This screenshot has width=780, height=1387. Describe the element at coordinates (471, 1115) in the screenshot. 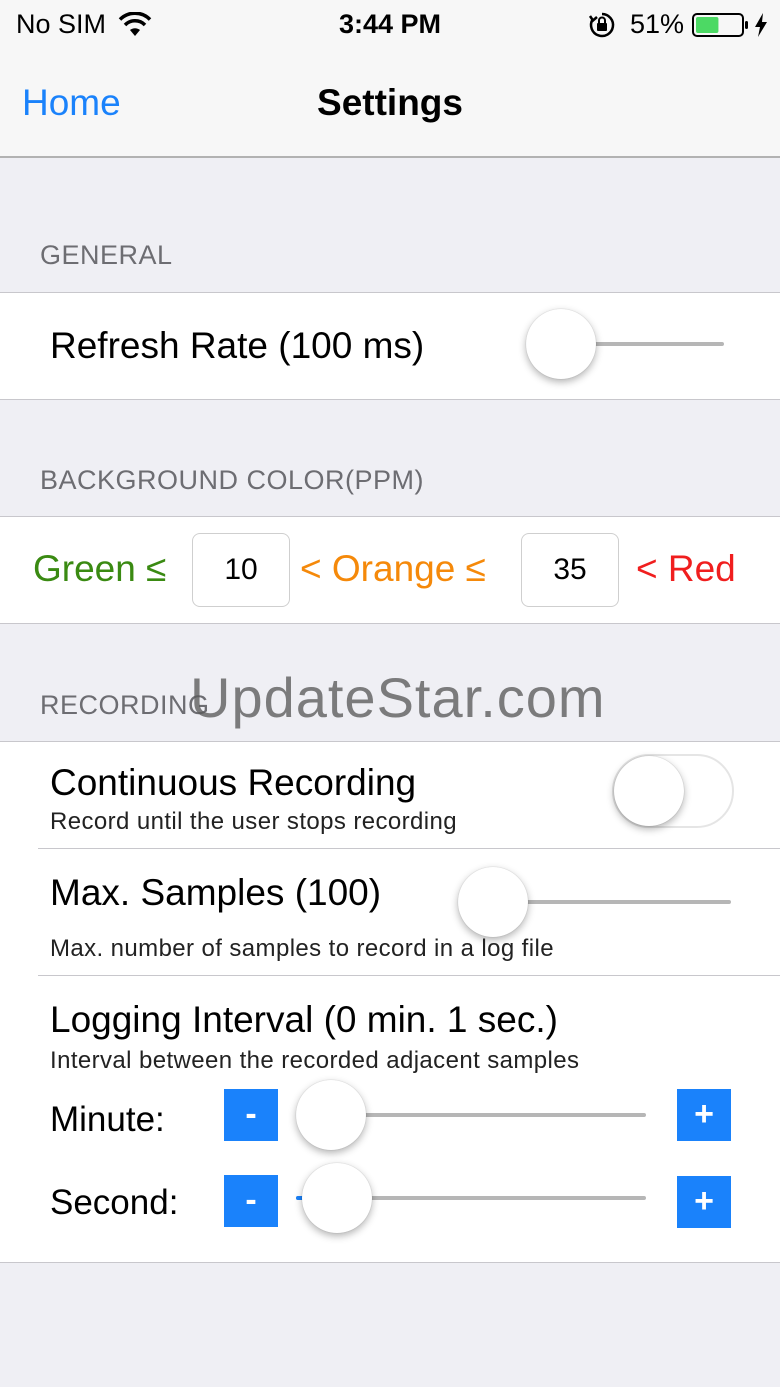

I see `minute-slider` at that location.